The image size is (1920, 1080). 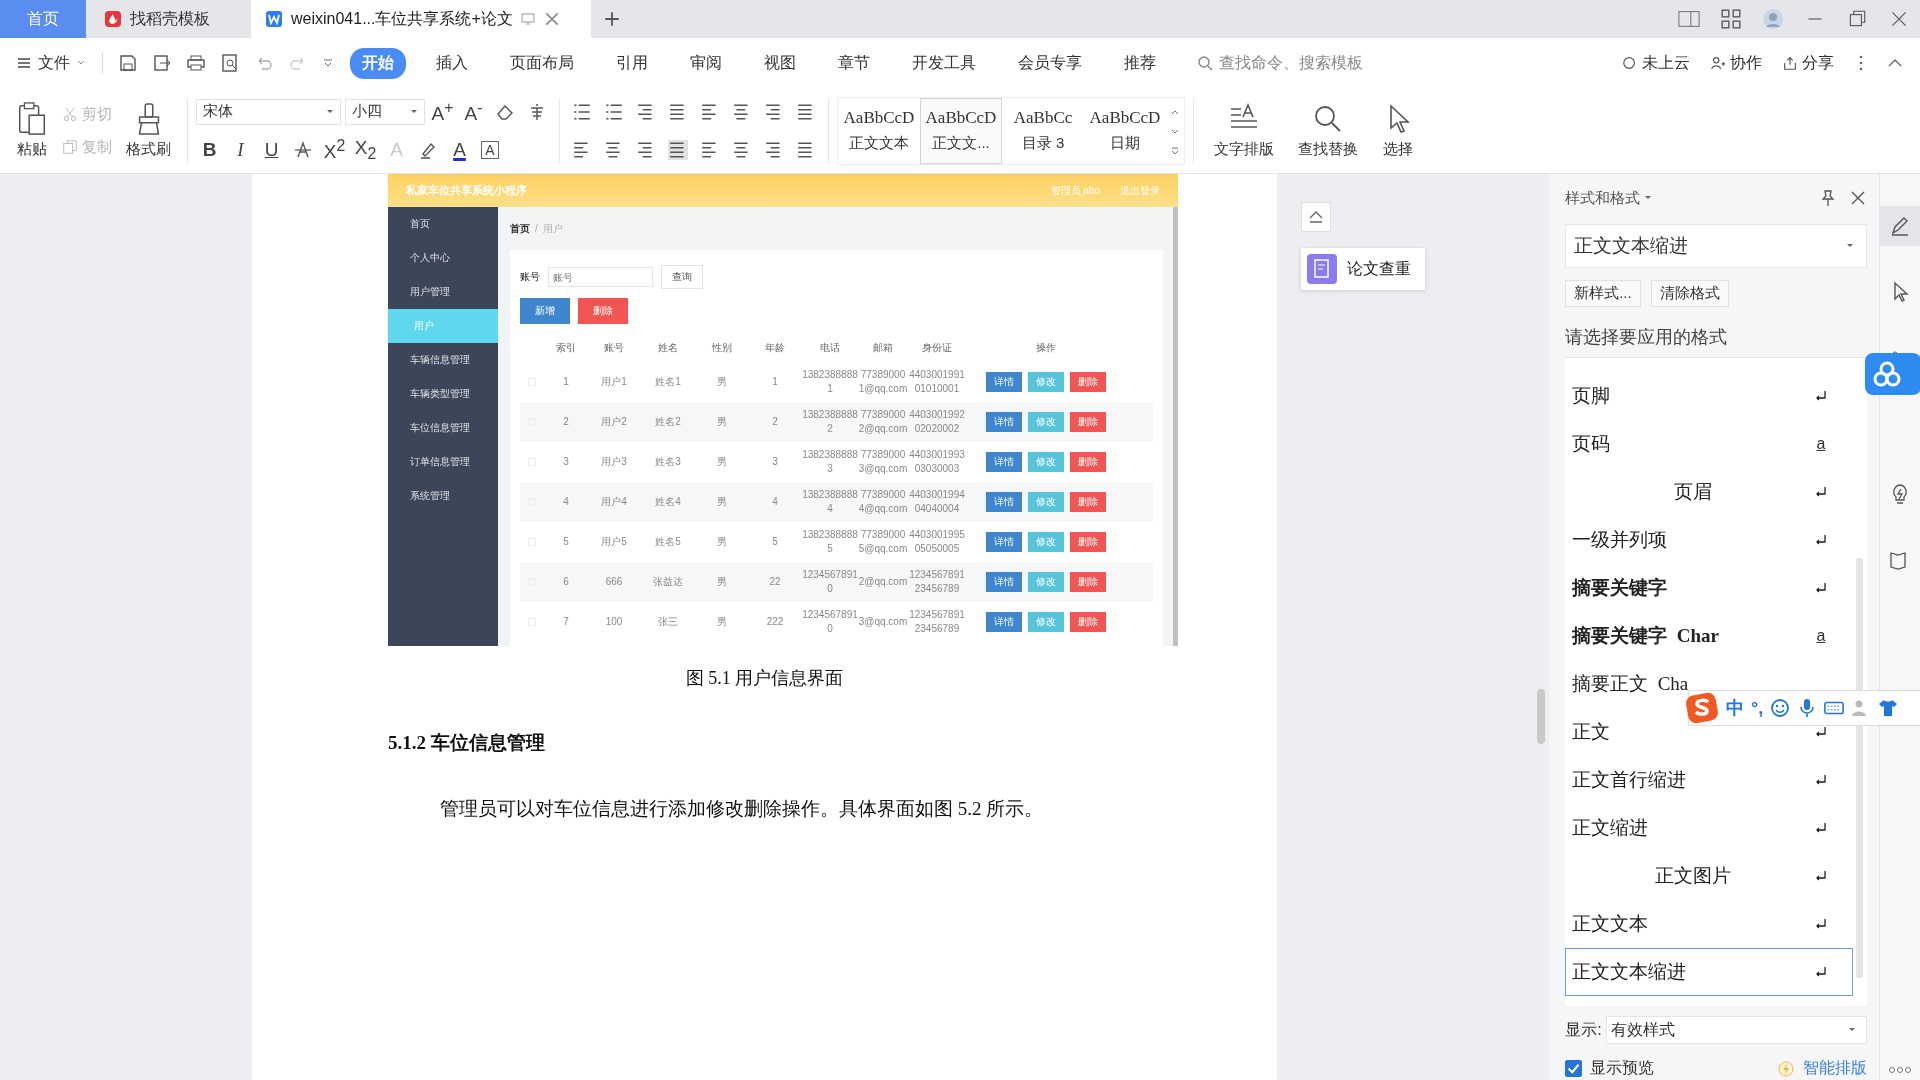 I want to click on input-mode-toggle: 中, so click(x=1735, y=708).